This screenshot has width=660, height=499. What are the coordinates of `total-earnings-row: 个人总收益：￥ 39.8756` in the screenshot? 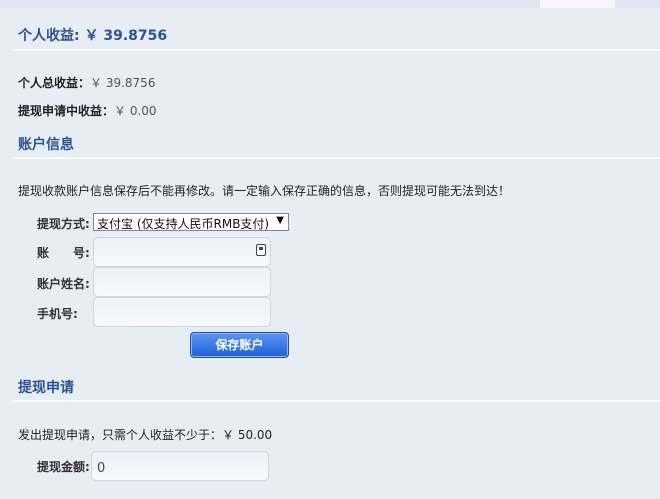 It's located at (86, 82).